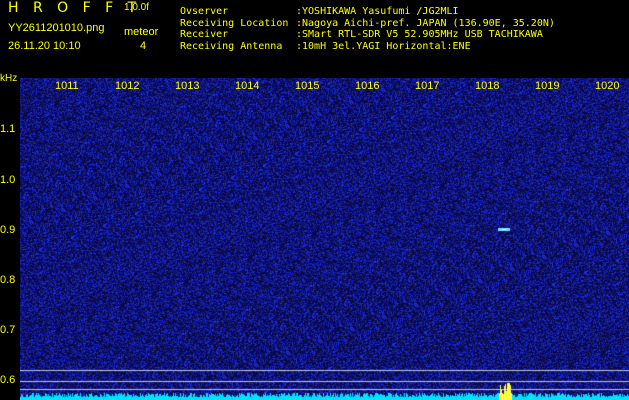  Describe the element at coordinates (247, 86) in the screenshot. I see `x-tick-label: 1014` at that location.